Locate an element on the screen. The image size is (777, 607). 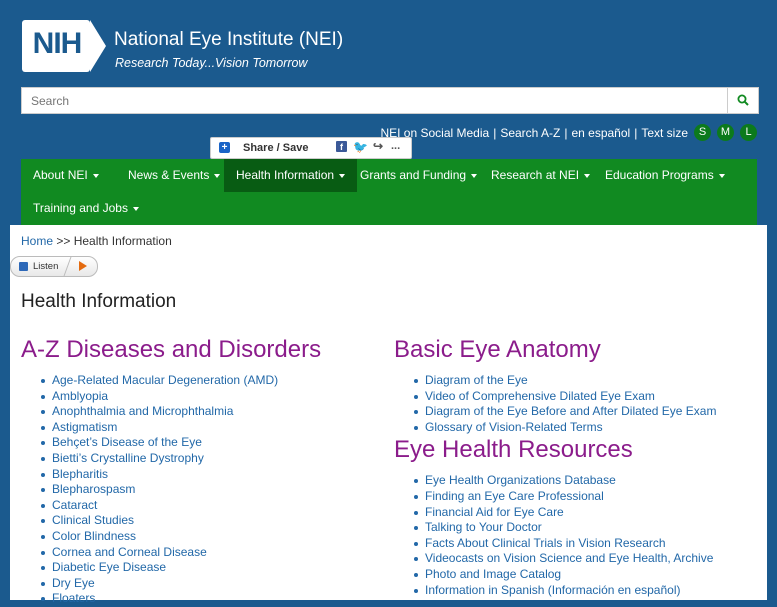
breadcrumb-home-link: Home is located at coordinates (37, 241).